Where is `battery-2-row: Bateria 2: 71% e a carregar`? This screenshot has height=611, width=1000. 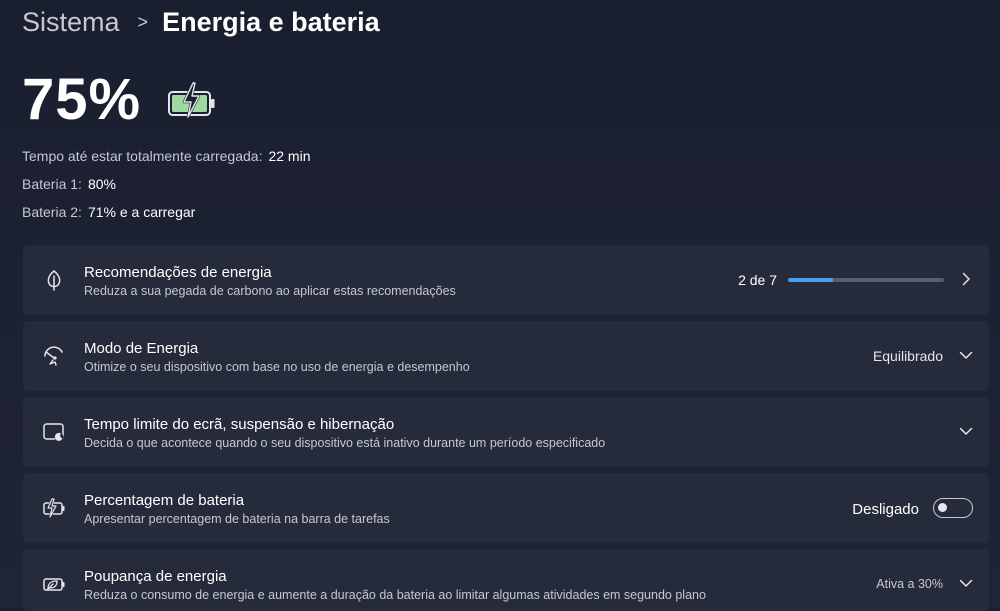 battery-2-row: Bateria 2: 71% e a carregar is located at coordinates (108, 212).